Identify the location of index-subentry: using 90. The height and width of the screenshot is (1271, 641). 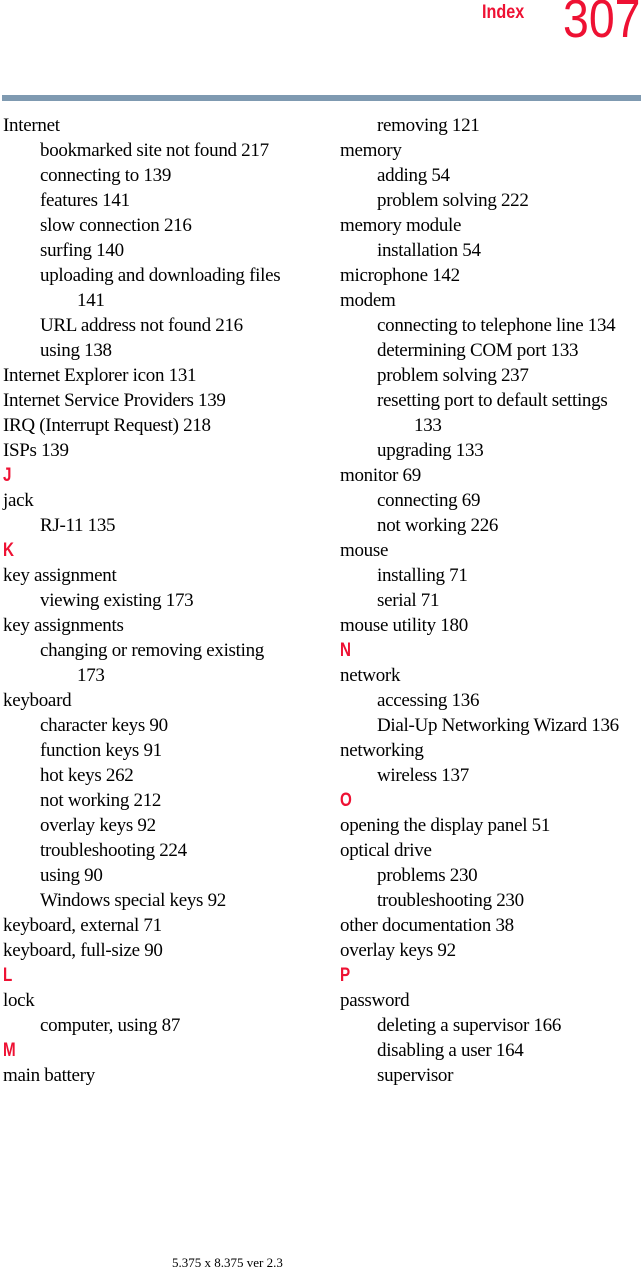
(71, 875).